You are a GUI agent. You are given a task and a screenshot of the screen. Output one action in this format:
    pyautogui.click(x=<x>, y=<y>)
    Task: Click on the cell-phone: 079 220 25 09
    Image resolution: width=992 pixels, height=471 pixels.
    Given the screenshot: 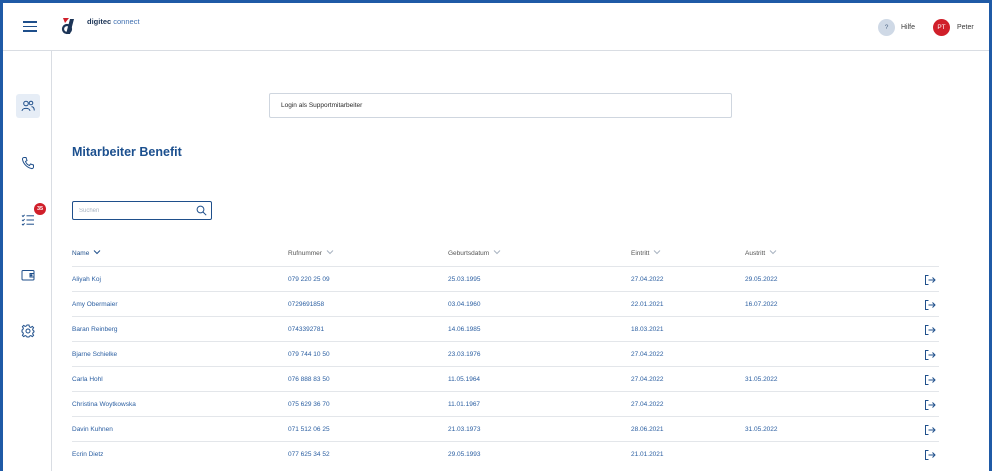 What is the action you would take?
    pyautogui.click(x=309, y=279)
    